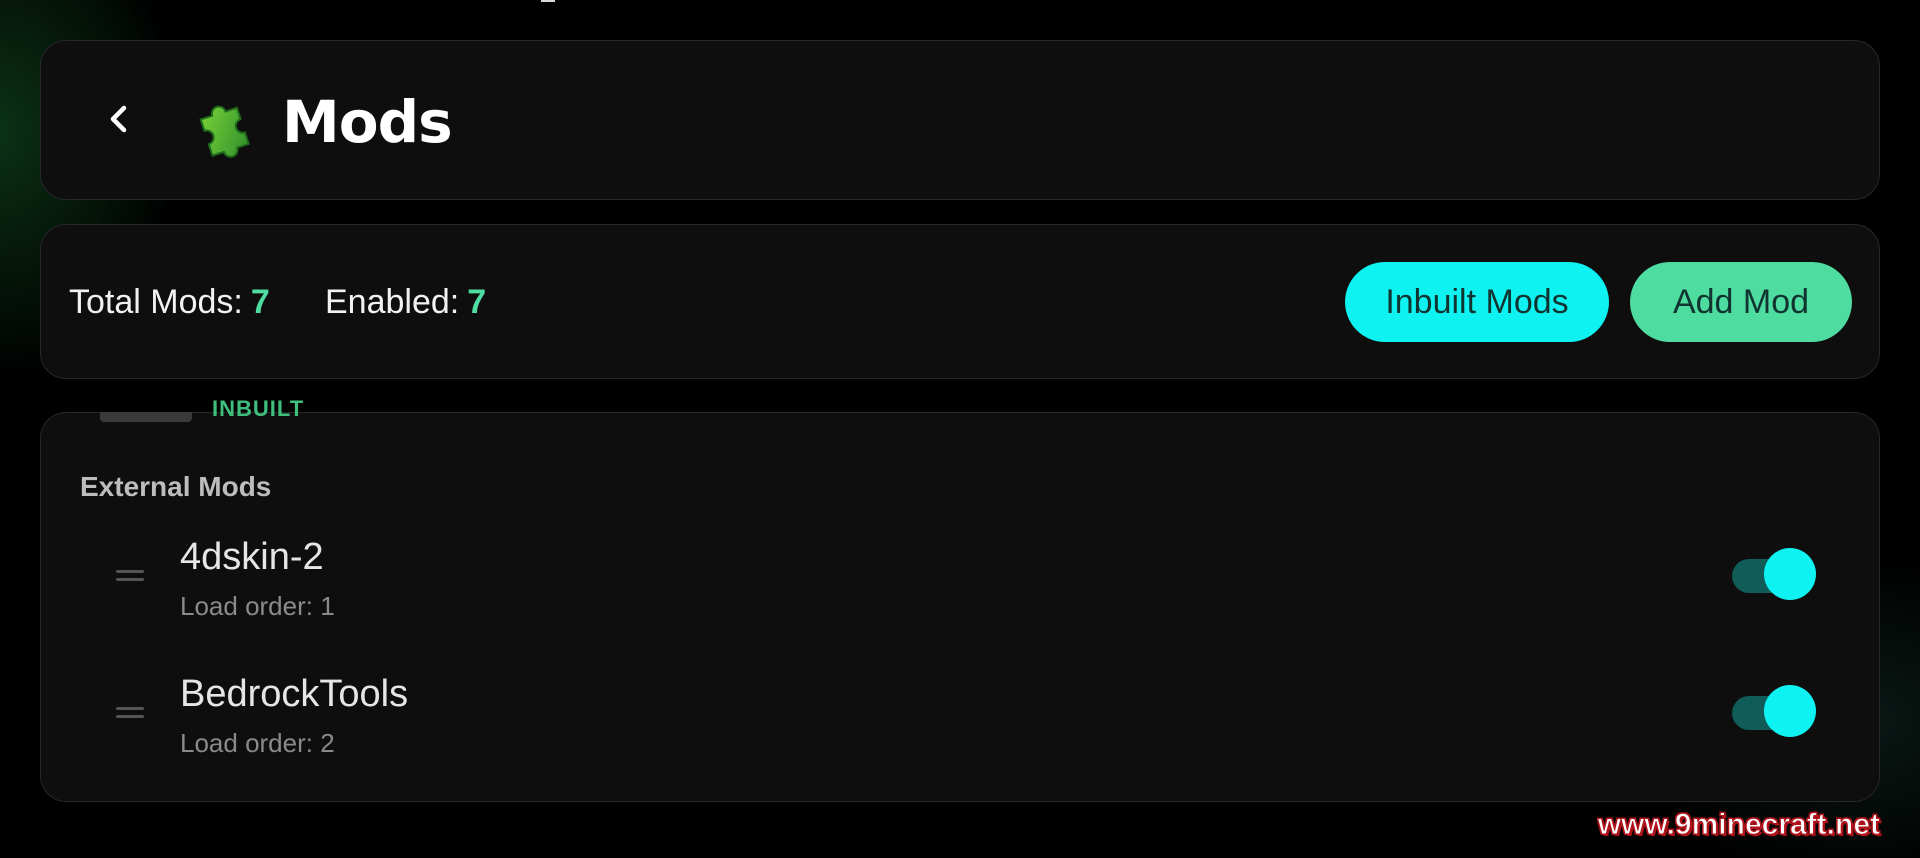 This screenshot has height=858, width=1920. What do you see at coordinates (392, 302) in the screenshot?
I see `enabled-mods-label: Enabled:` at bounding box center [392, 302].